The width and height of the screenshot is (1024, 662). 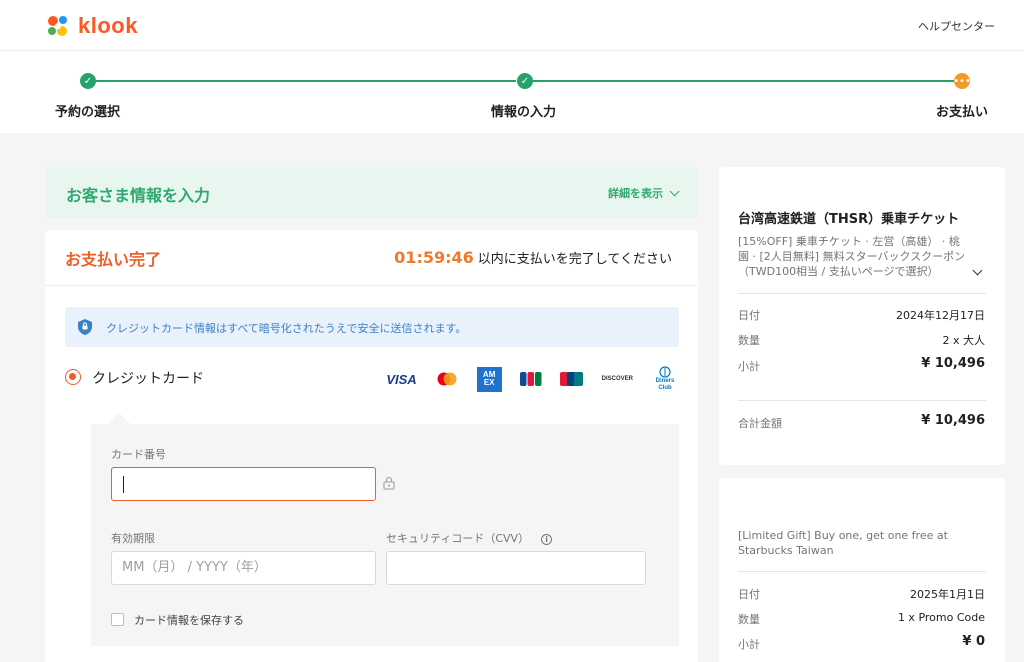 What do you see at coordinates (849, 219) in the screenshot?
I see `product-title: 台湾高速鉄道（THSR）乗車チケット` at bounding box center [849, 219].